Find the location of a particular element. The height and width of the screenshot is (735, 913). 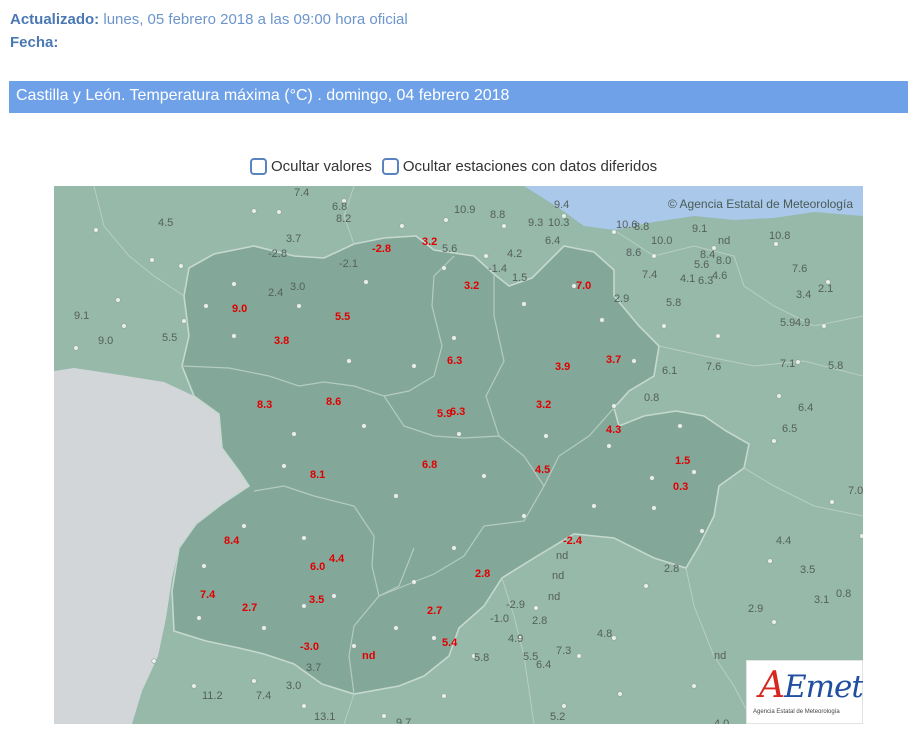

hide-stations-label: Ocultar estaciones con datos diferidos is located at coordinates (530, 166).